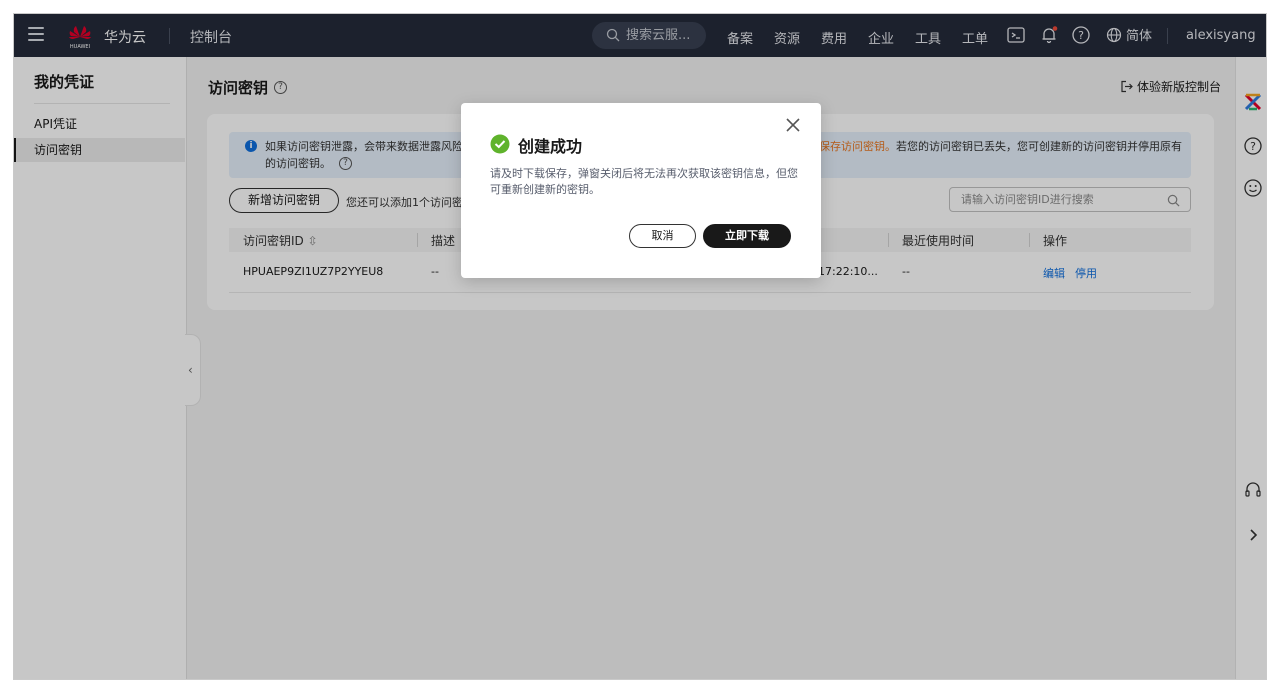 This screenshot has width=1280, height=693. I want to click on cancel-button: 取消, so click(662, 236).